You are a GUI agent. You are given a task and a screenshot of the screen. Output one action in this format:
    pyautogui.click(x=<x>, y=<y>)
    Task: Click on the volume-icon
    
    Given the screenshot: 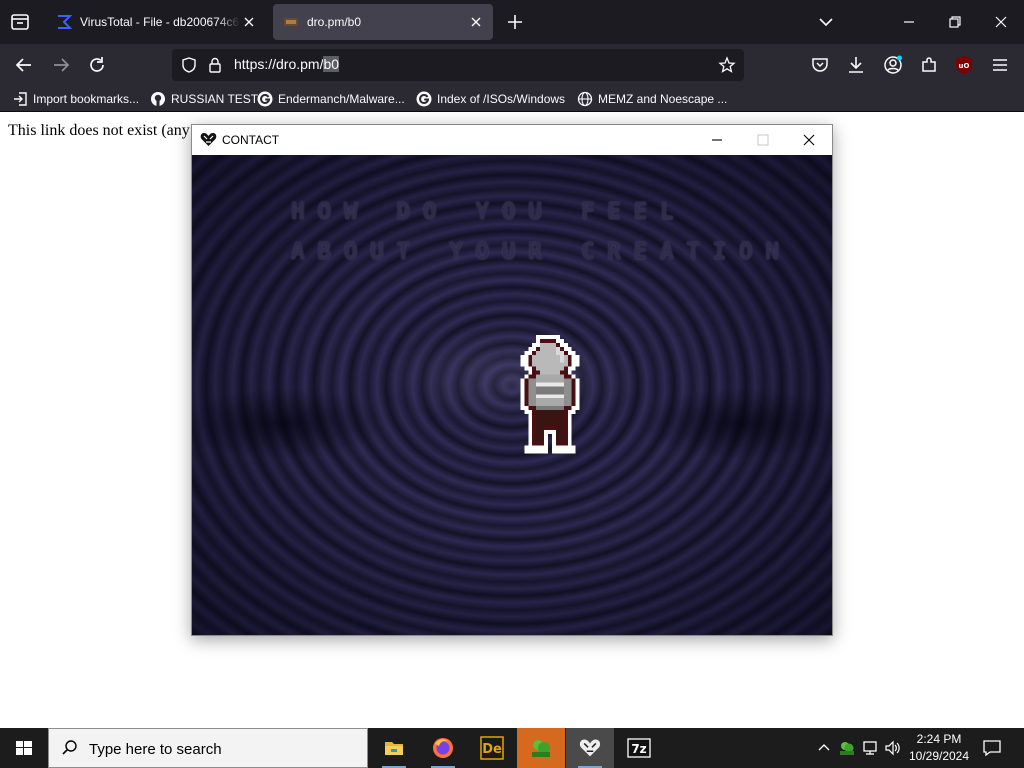 What is the action you would take?
    pyautogui.click(x=893, y=748)
    